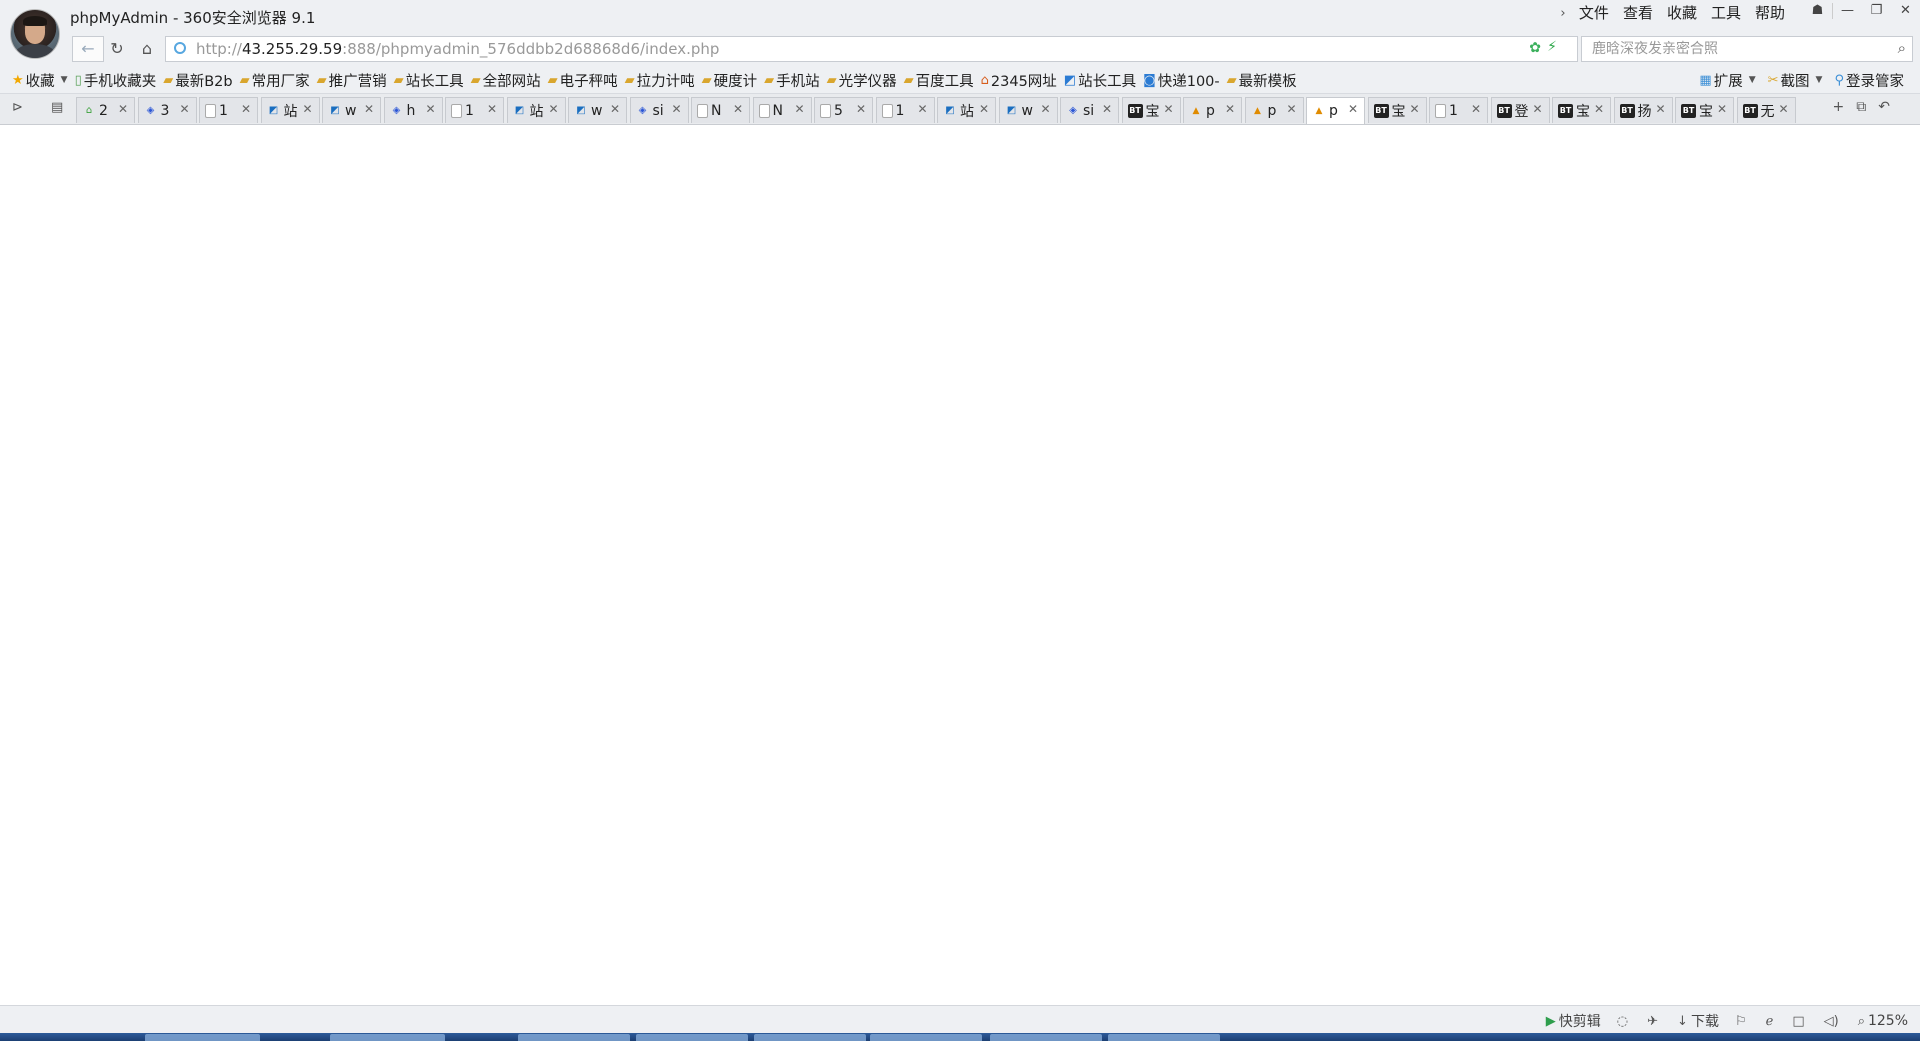 Image resolution: width=1920 pixels, height=1041 pixels. Describe the element at coordinates (507, 80) in the screenshot. I see `bookmark-folder: ▰ 全部网站` at that location.